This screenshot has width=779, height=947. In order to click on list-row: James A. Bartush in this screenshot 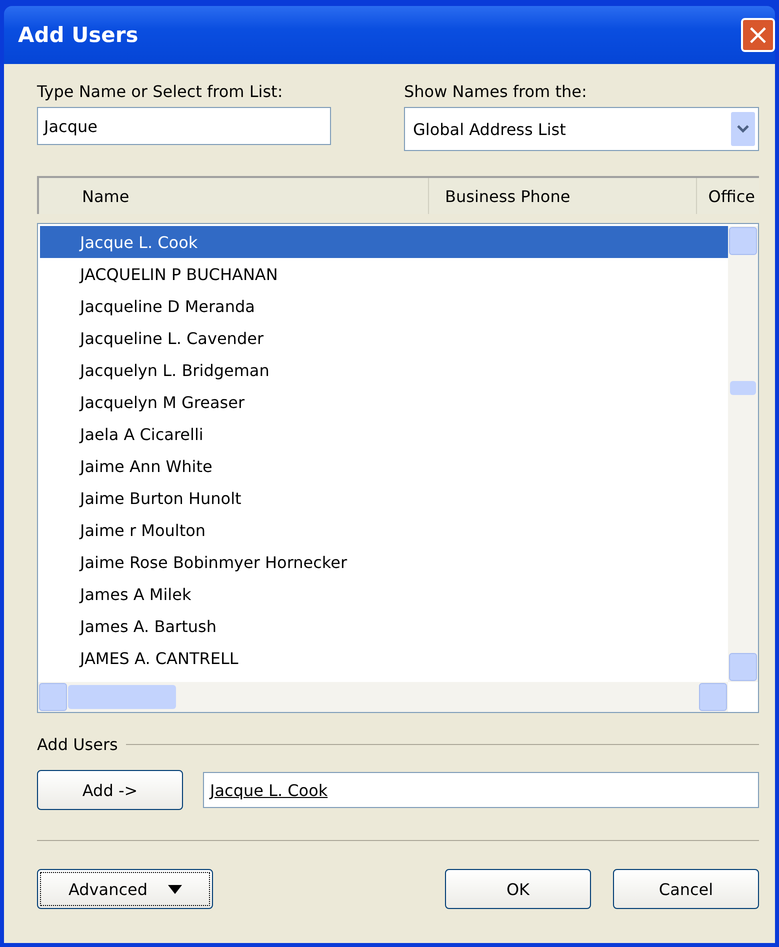, I will do `click(384, 626)`.